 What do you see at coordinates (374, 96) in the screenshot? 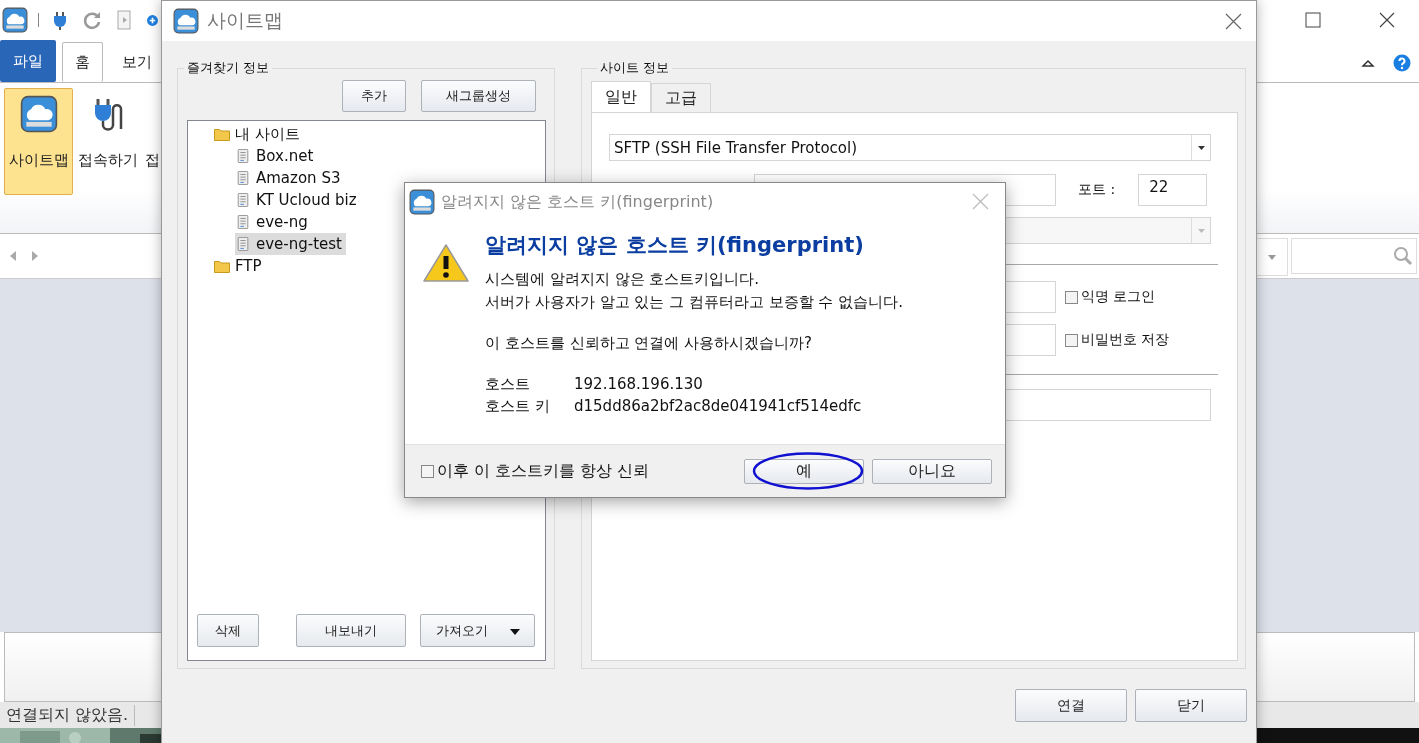
I see `toolbar-button: 추가` at bounding box center [374, 96].